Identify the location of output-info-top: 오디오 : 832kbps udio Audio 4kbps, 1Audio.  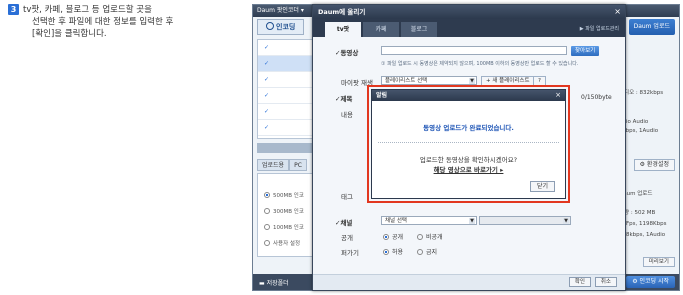
(647, 90).